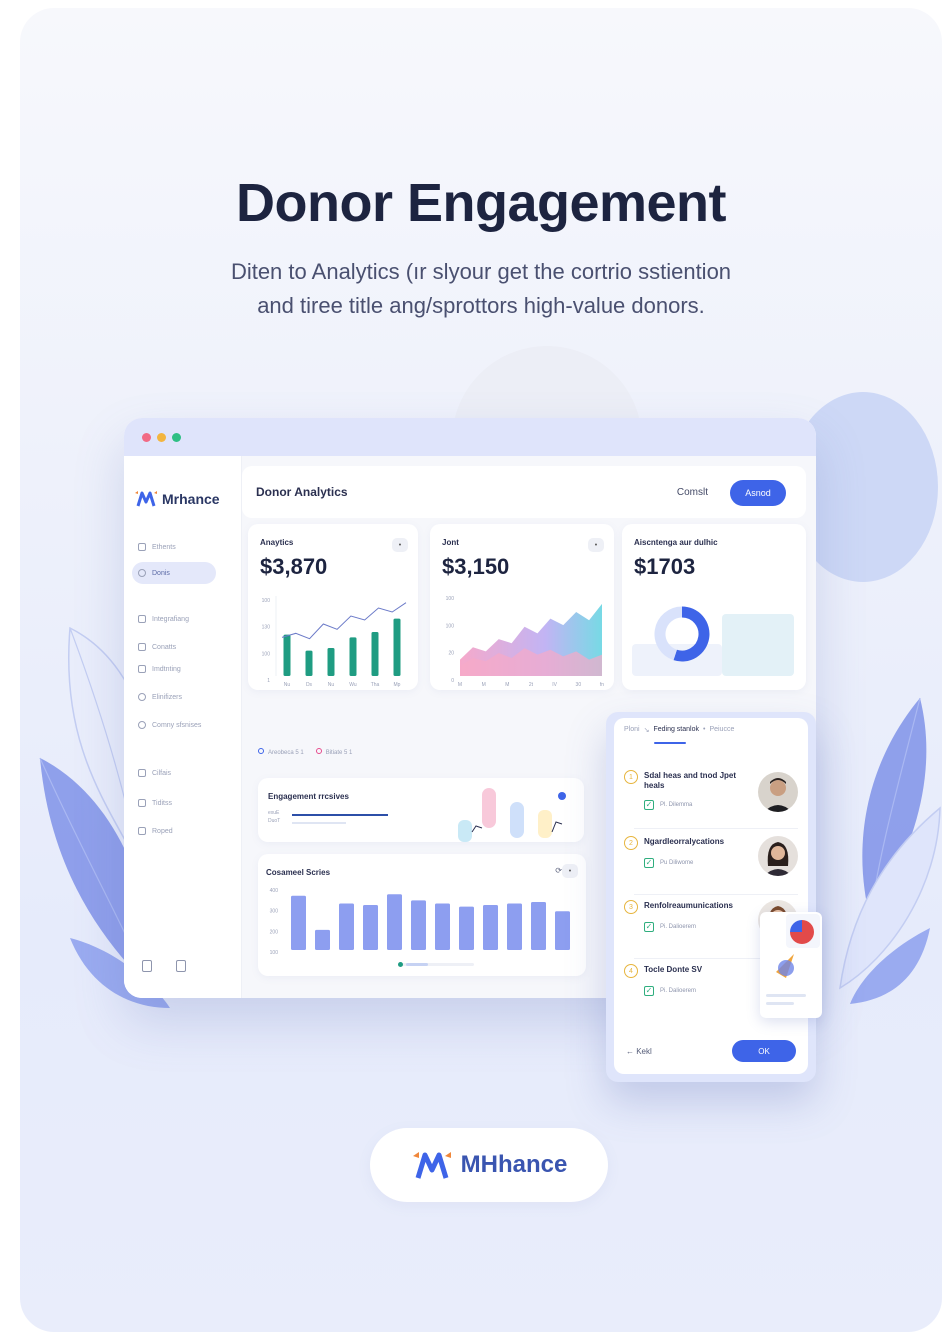  What do you see at coordinates (333, 752) in the screenshot?
I see `legend-item: Bitiate 5 1` at bounding box center [333, 752].